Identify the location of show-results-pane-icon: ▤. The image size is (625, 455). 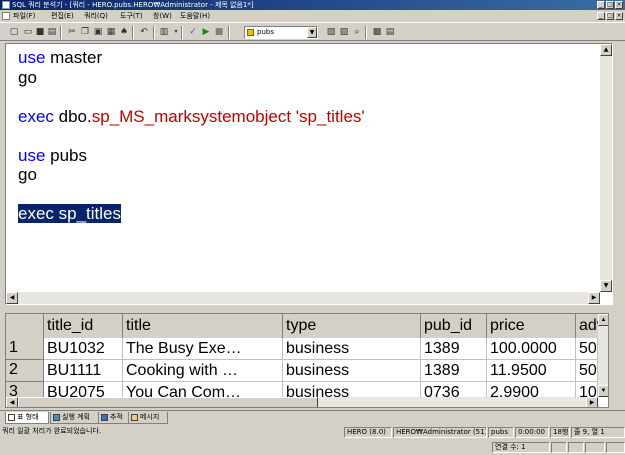
(390, 32).